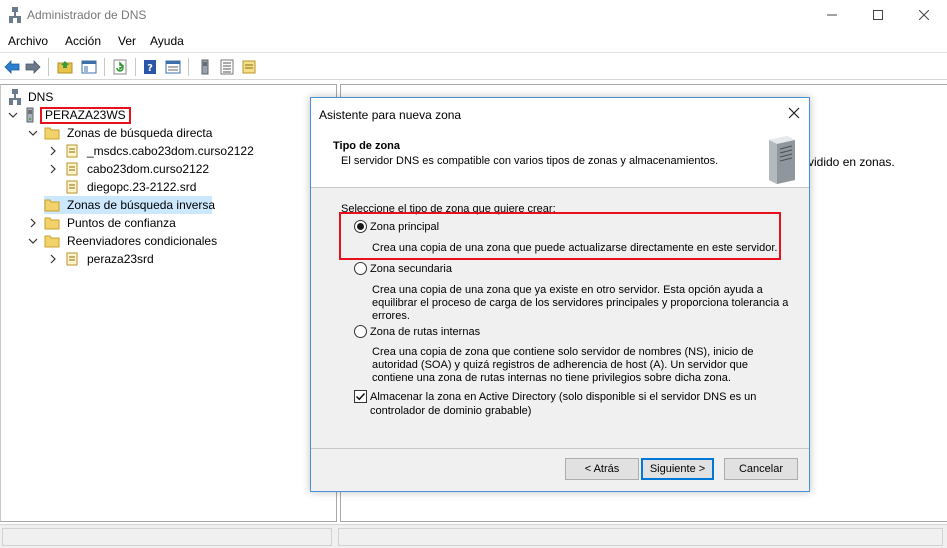  Describe the element at coordinates (120, 67) in the screenshot. I see `refresh-icon` at that location.